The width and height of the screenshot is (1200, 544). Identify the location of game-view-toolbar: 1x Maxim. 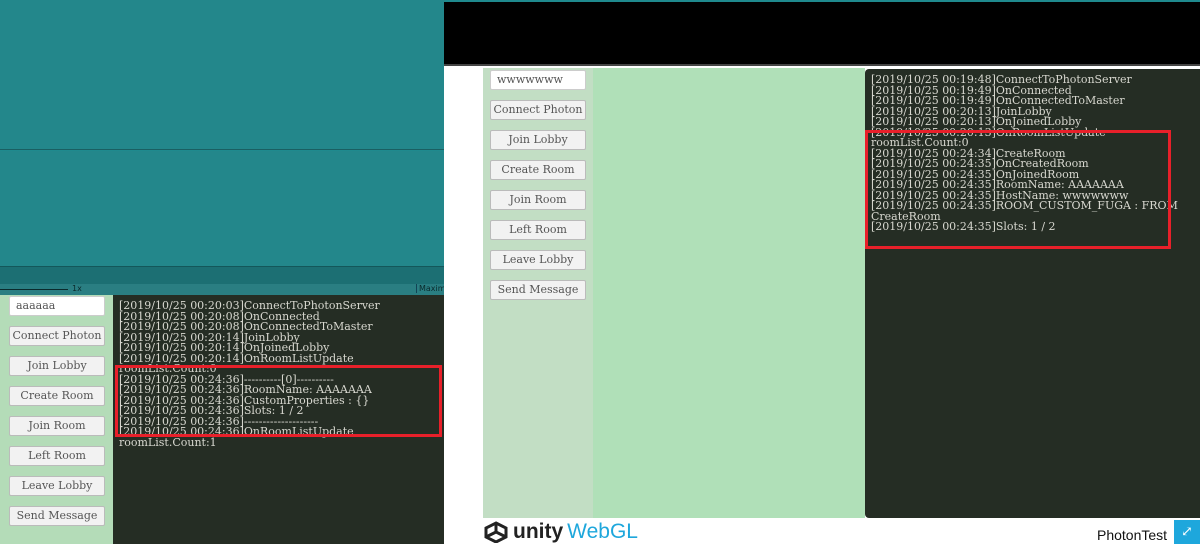
(223, 289).